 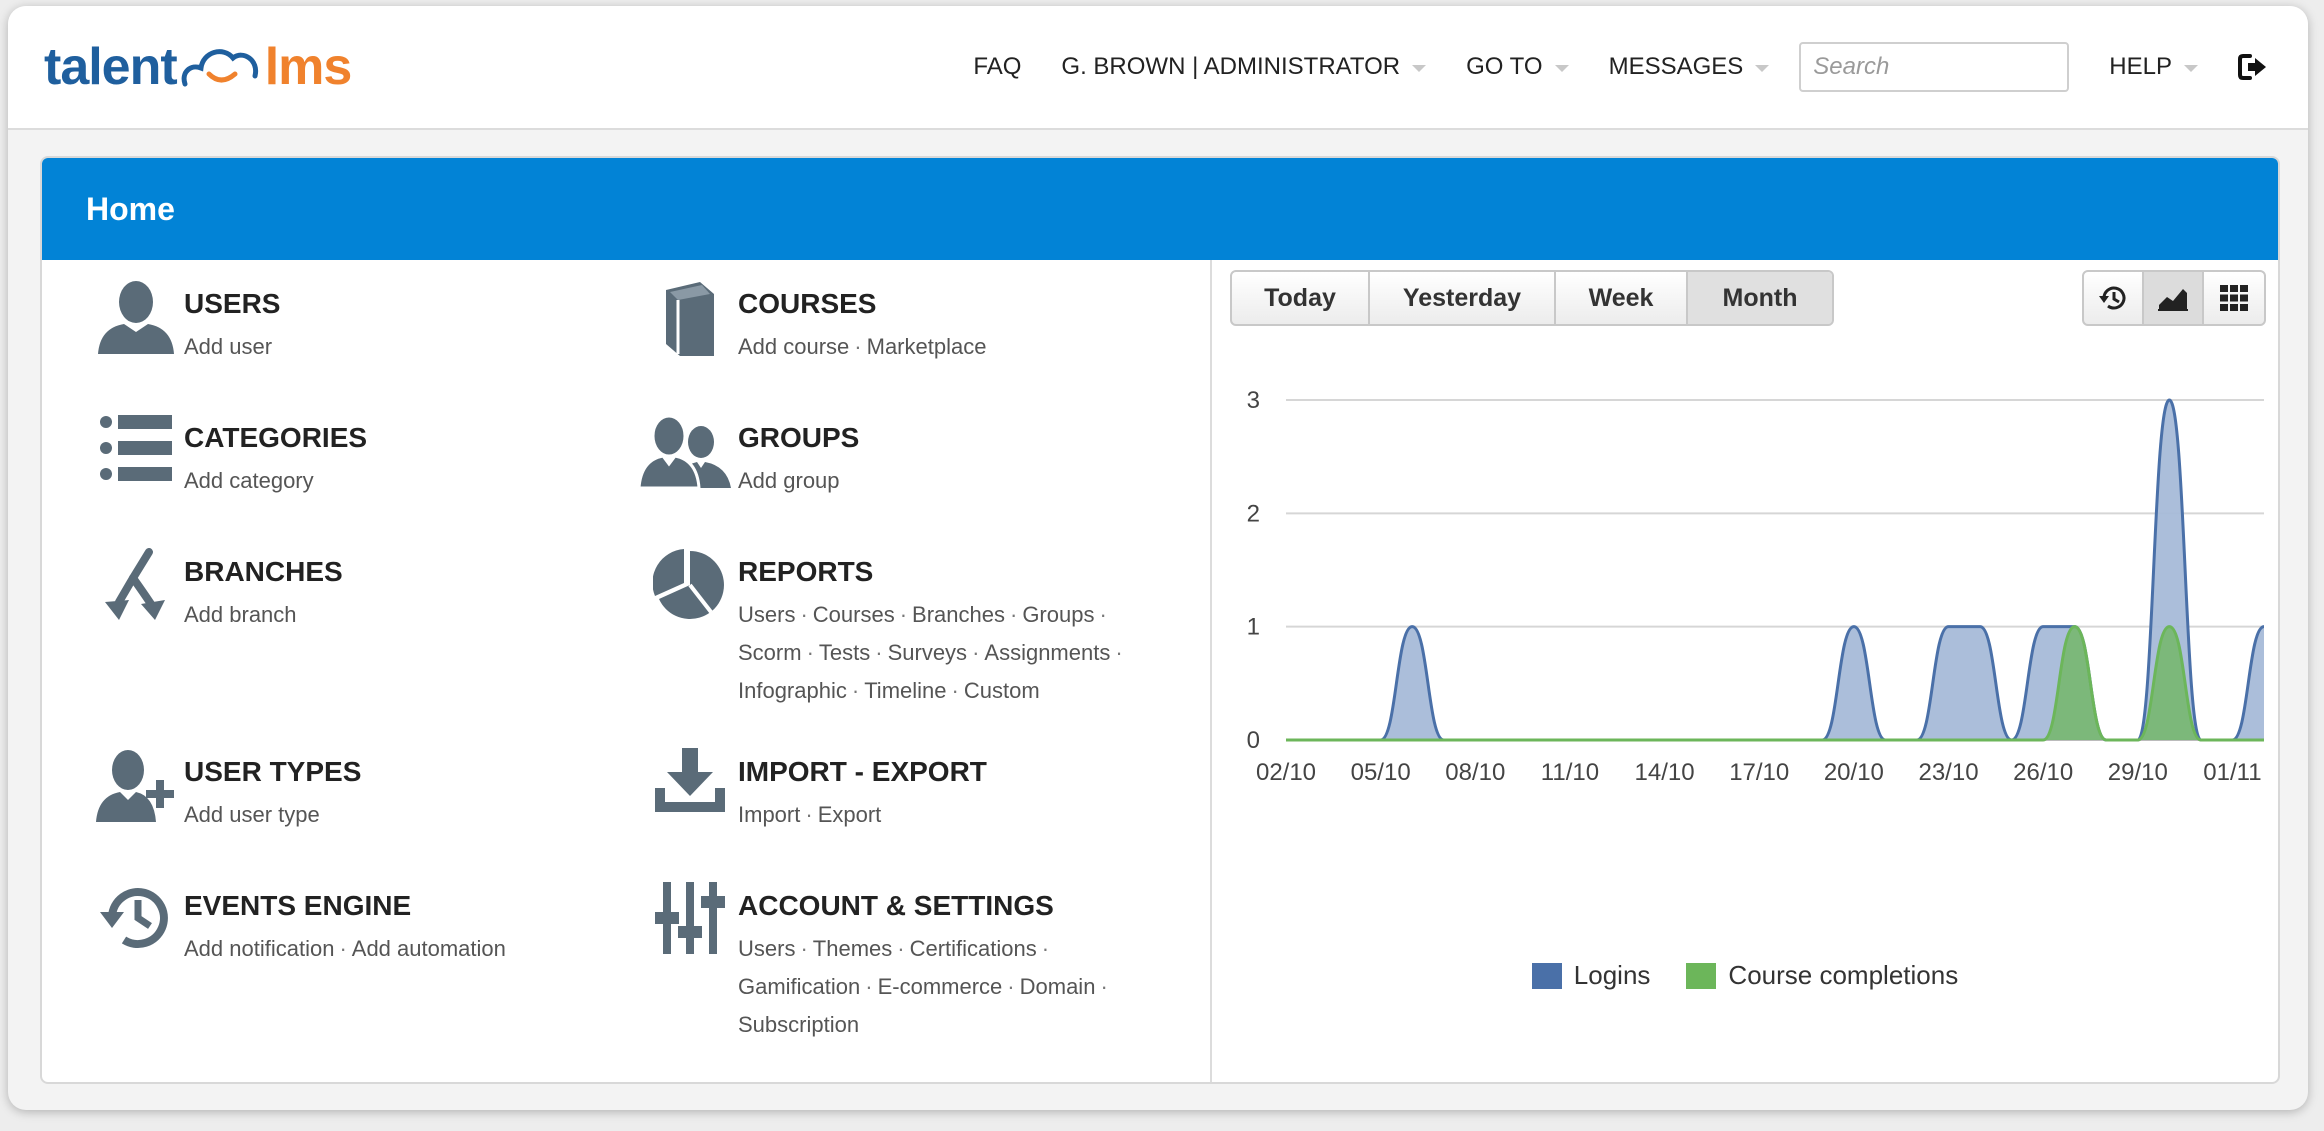 I want to click on link-import: Import, so click(x=769, y=814).